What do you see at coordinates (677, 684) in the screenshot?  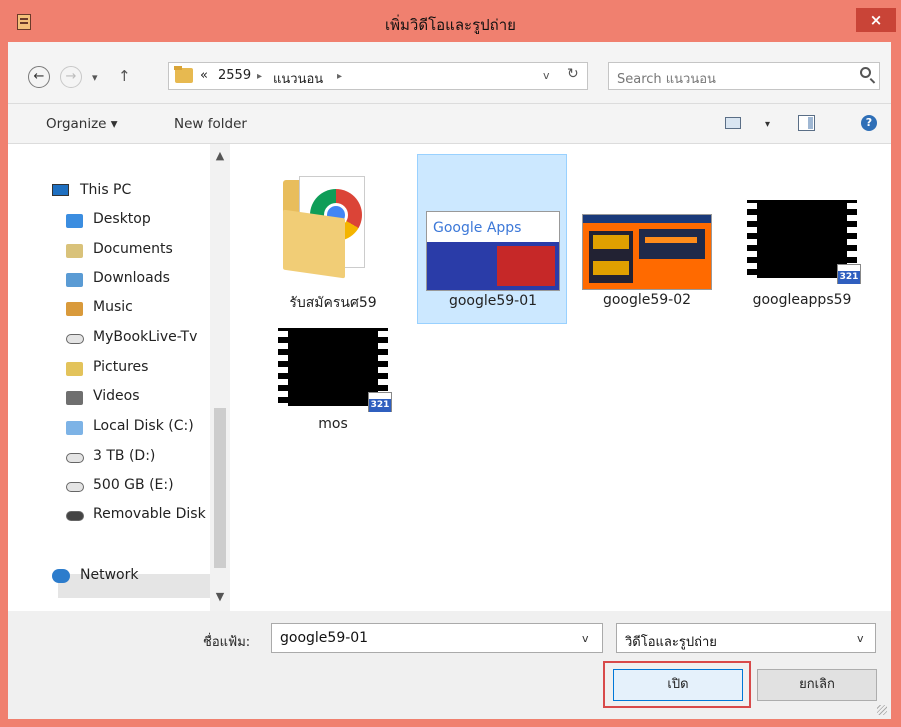 I see `open-button-highlight` at bounding box center [677, 684].